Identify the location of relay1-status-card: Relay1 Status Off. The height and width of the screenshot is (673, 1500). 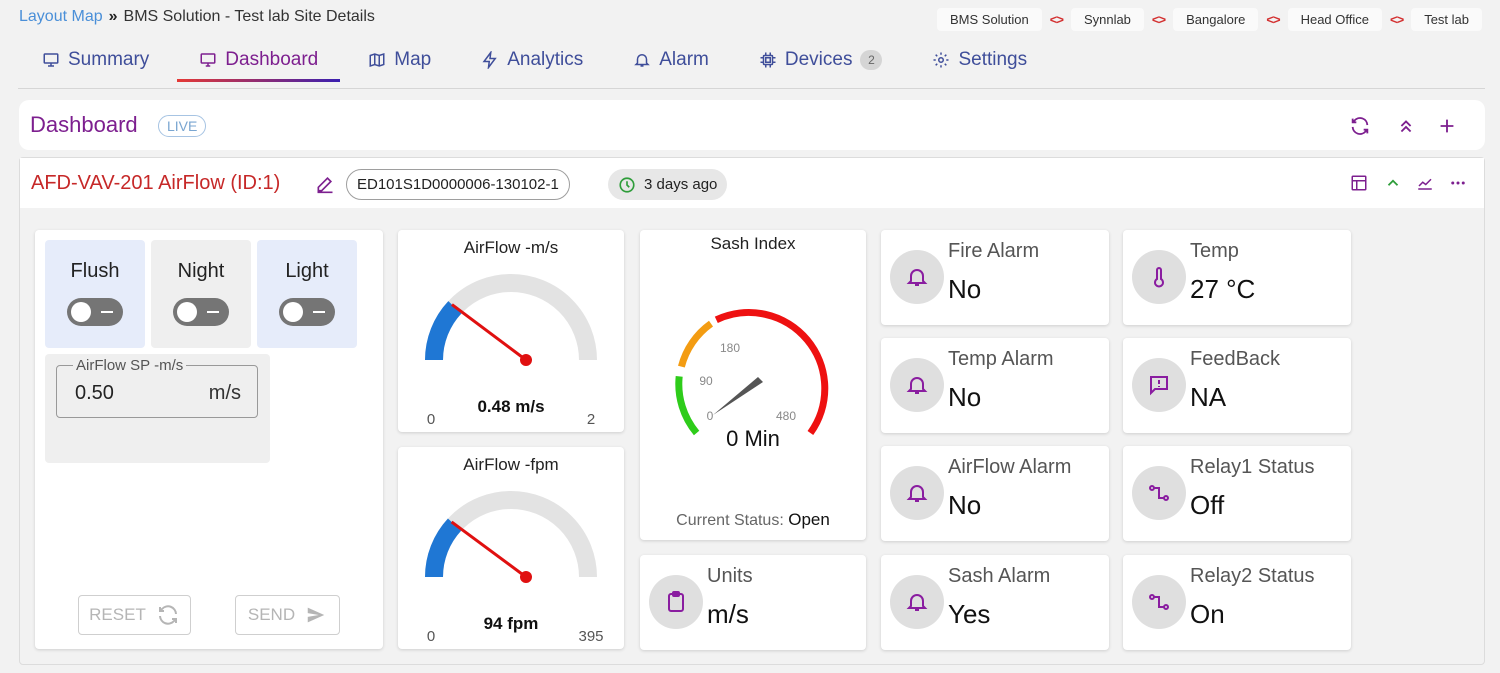
(1237, 493).